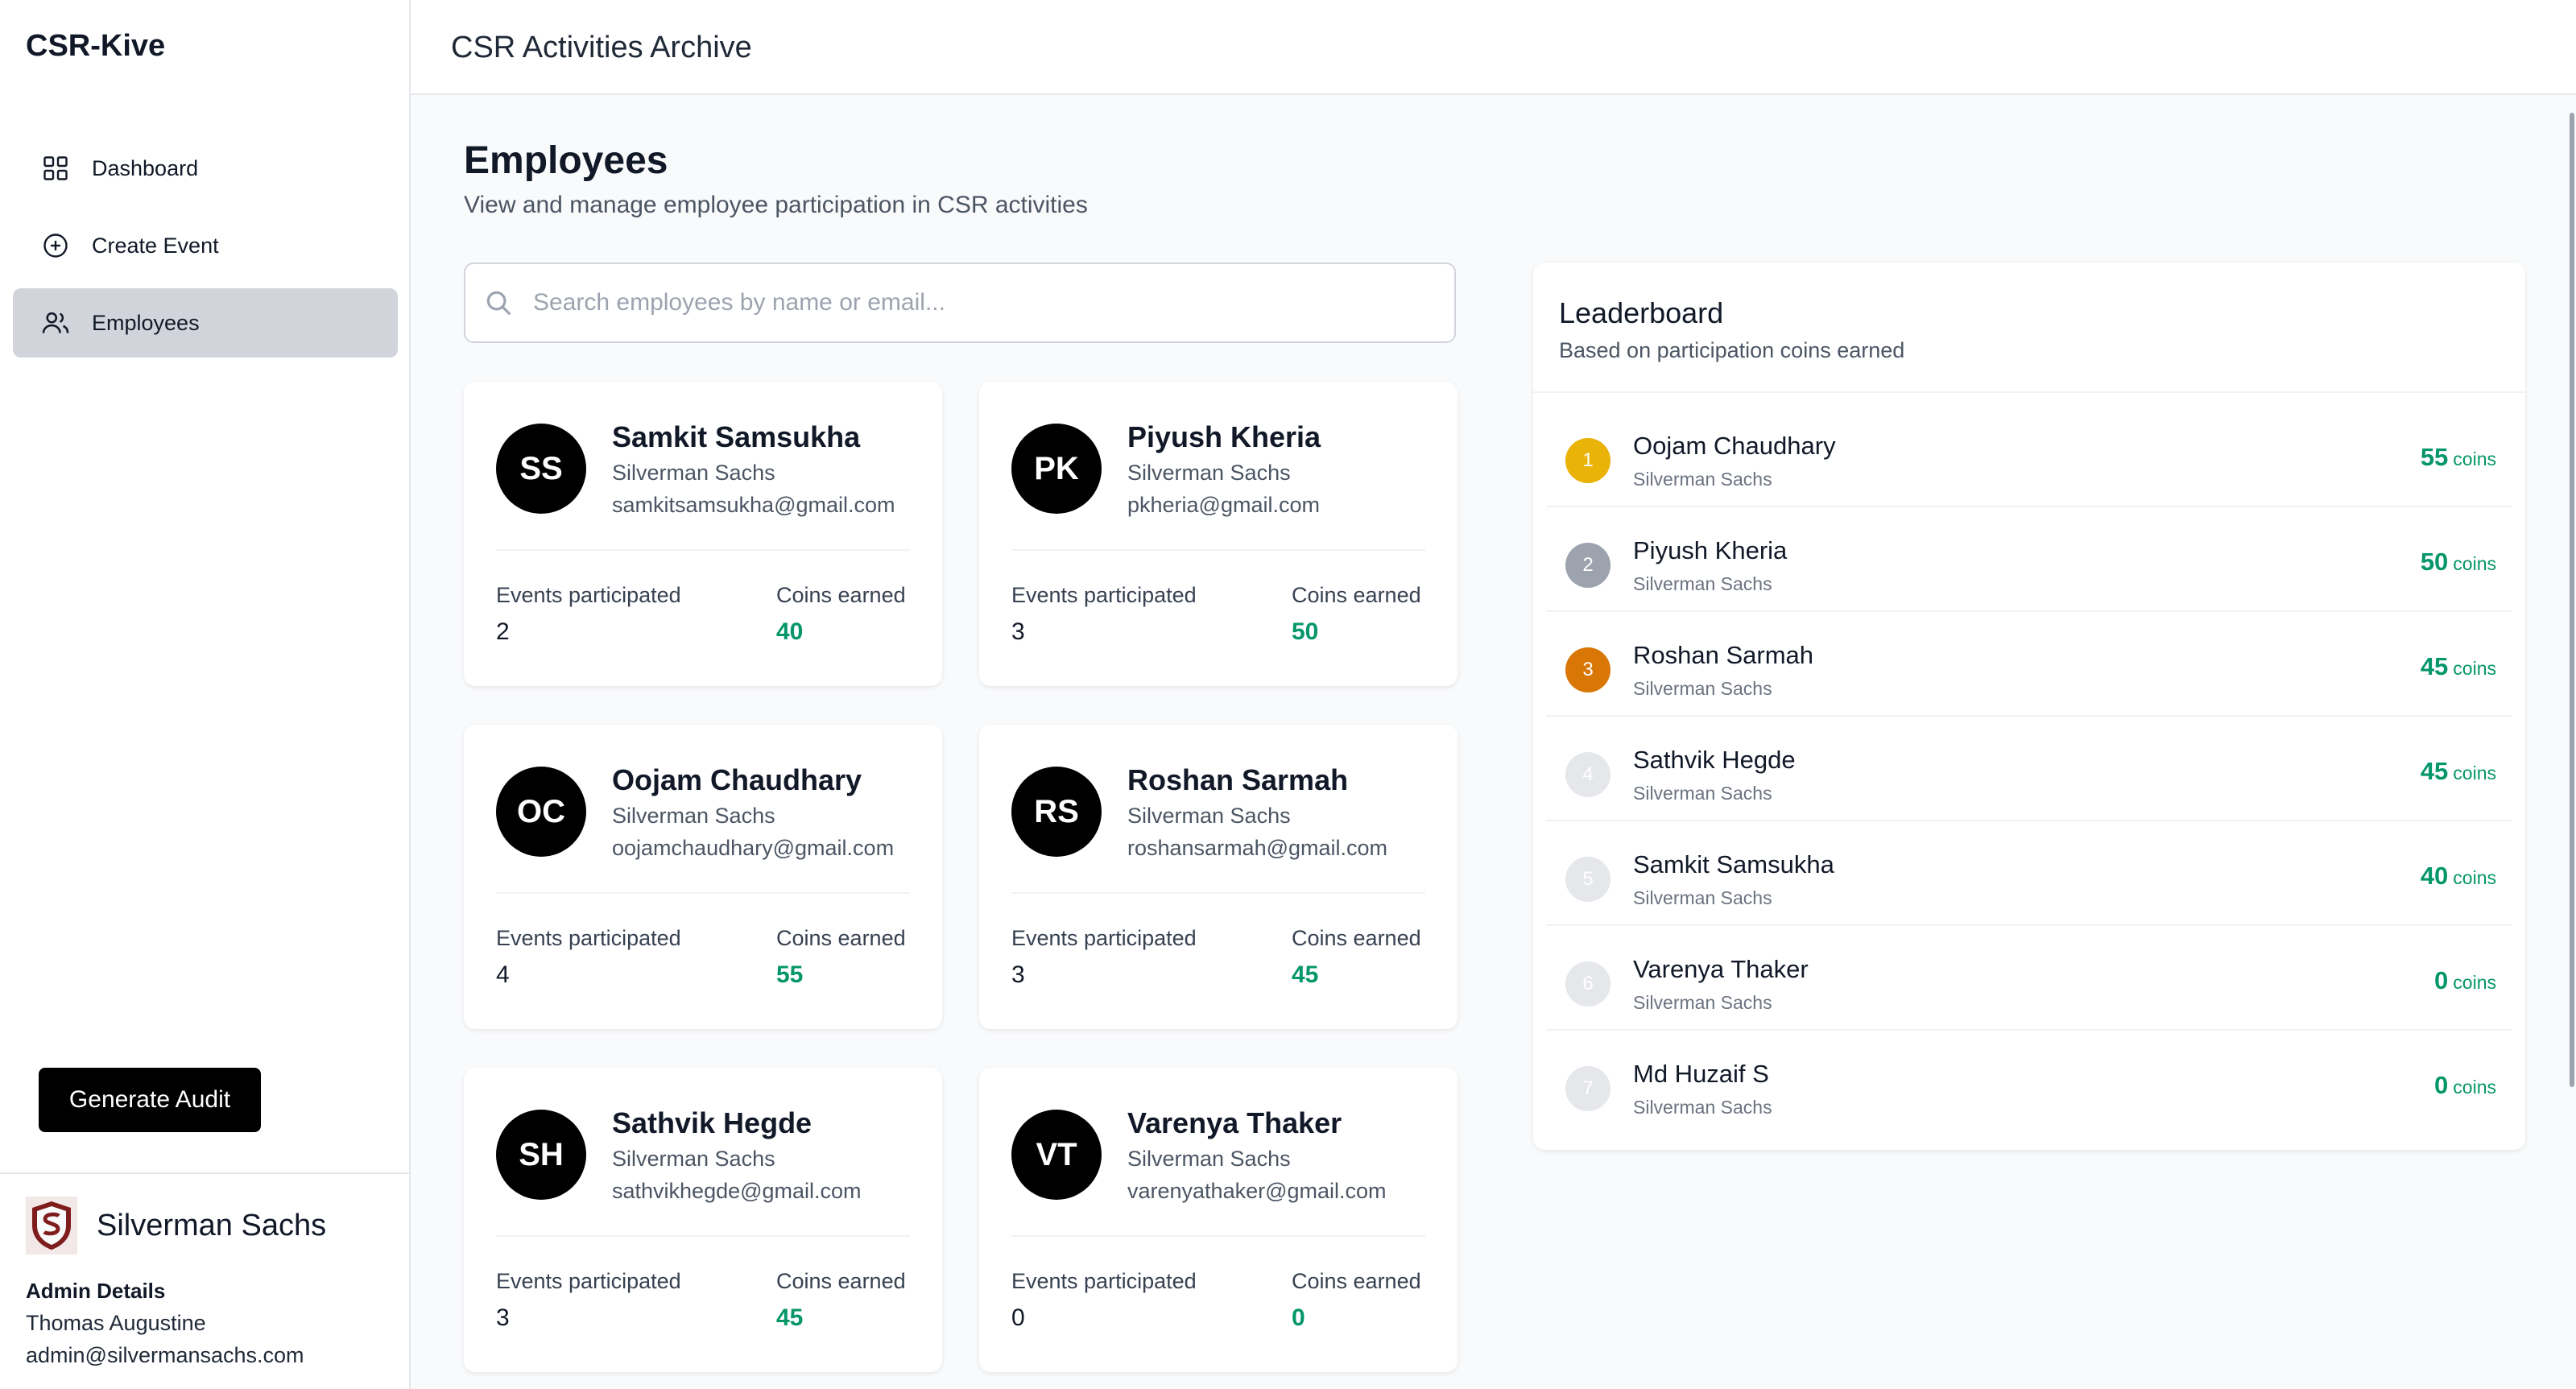  I want to click on sidebar-item-create-event: Create Event, so click(205, 246).